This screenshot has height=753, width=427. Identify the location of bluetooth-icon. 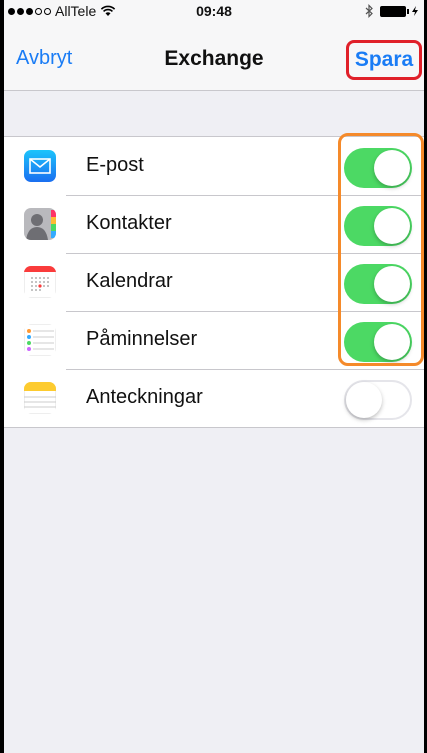
(369, 11).